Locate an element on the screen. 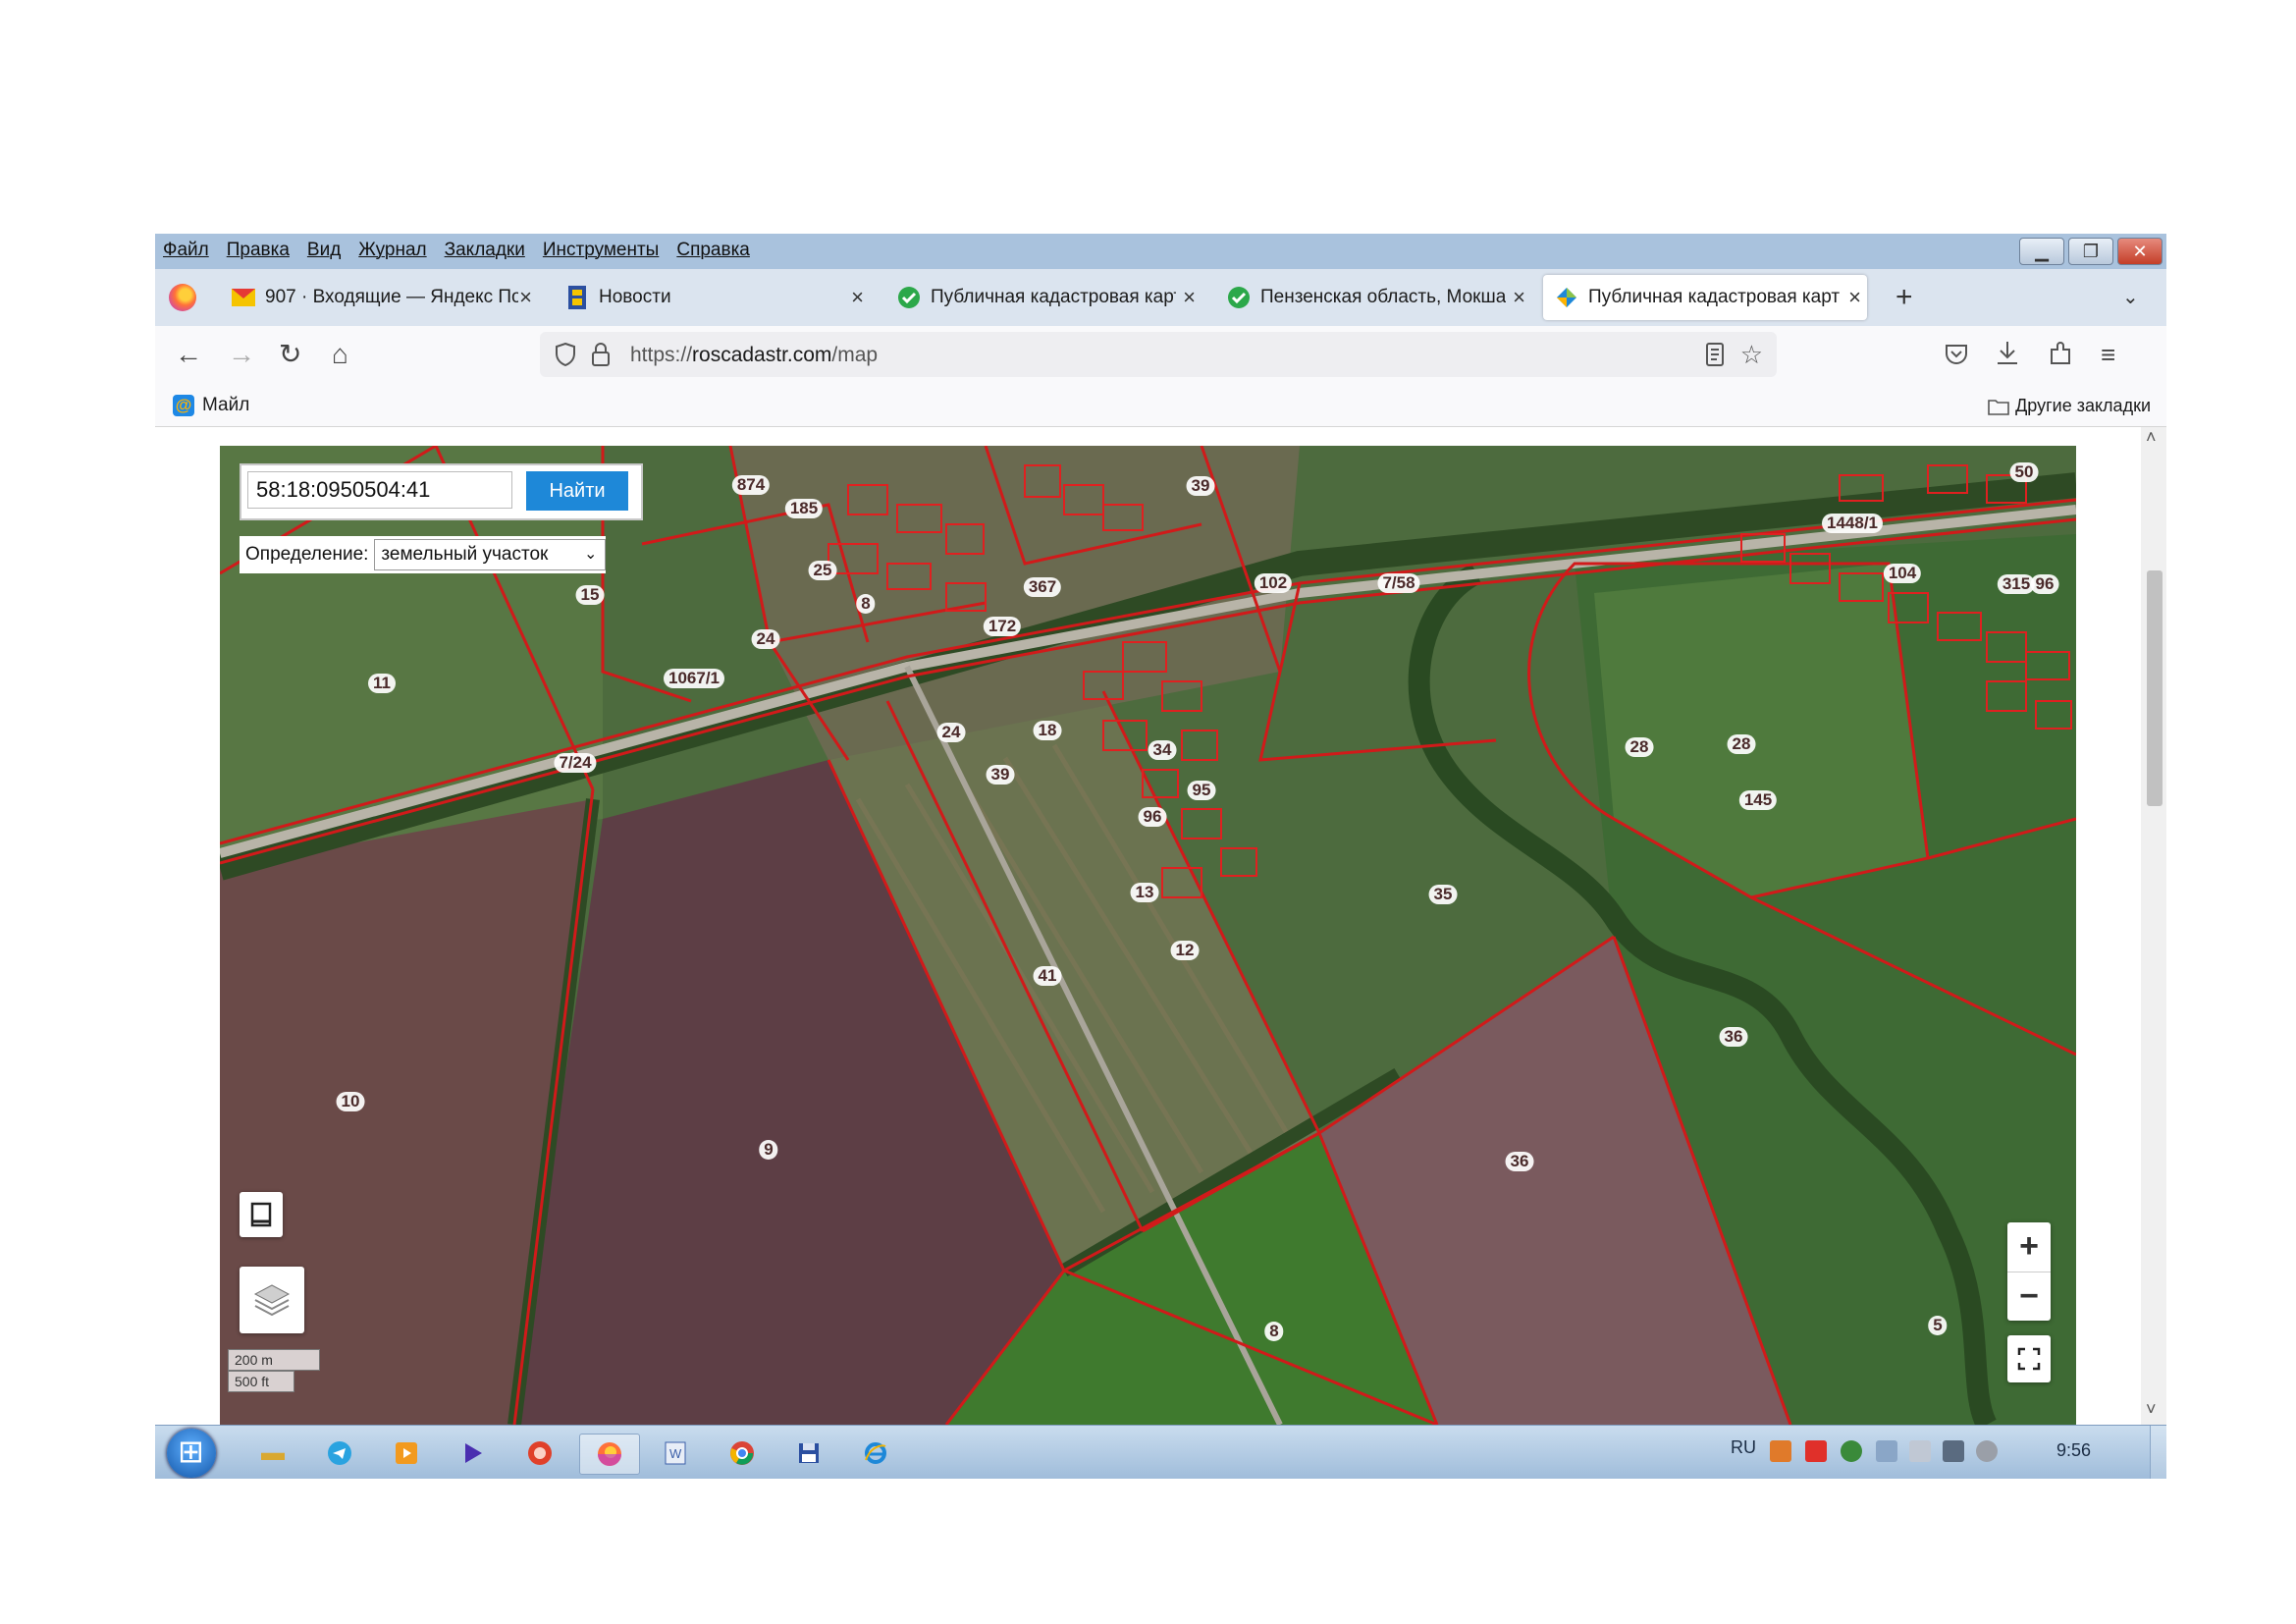  network-icon is located at coordinates (1953, 1451).